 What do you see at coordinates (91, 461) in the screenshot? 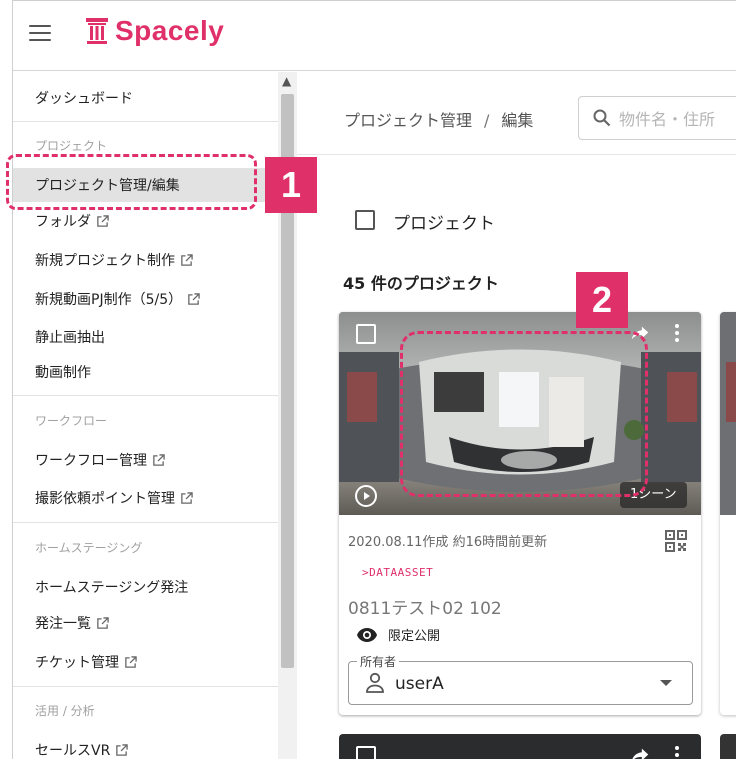
I see `sidebar-item-label: ワークフロー管理` at bounding box center [91, 461].